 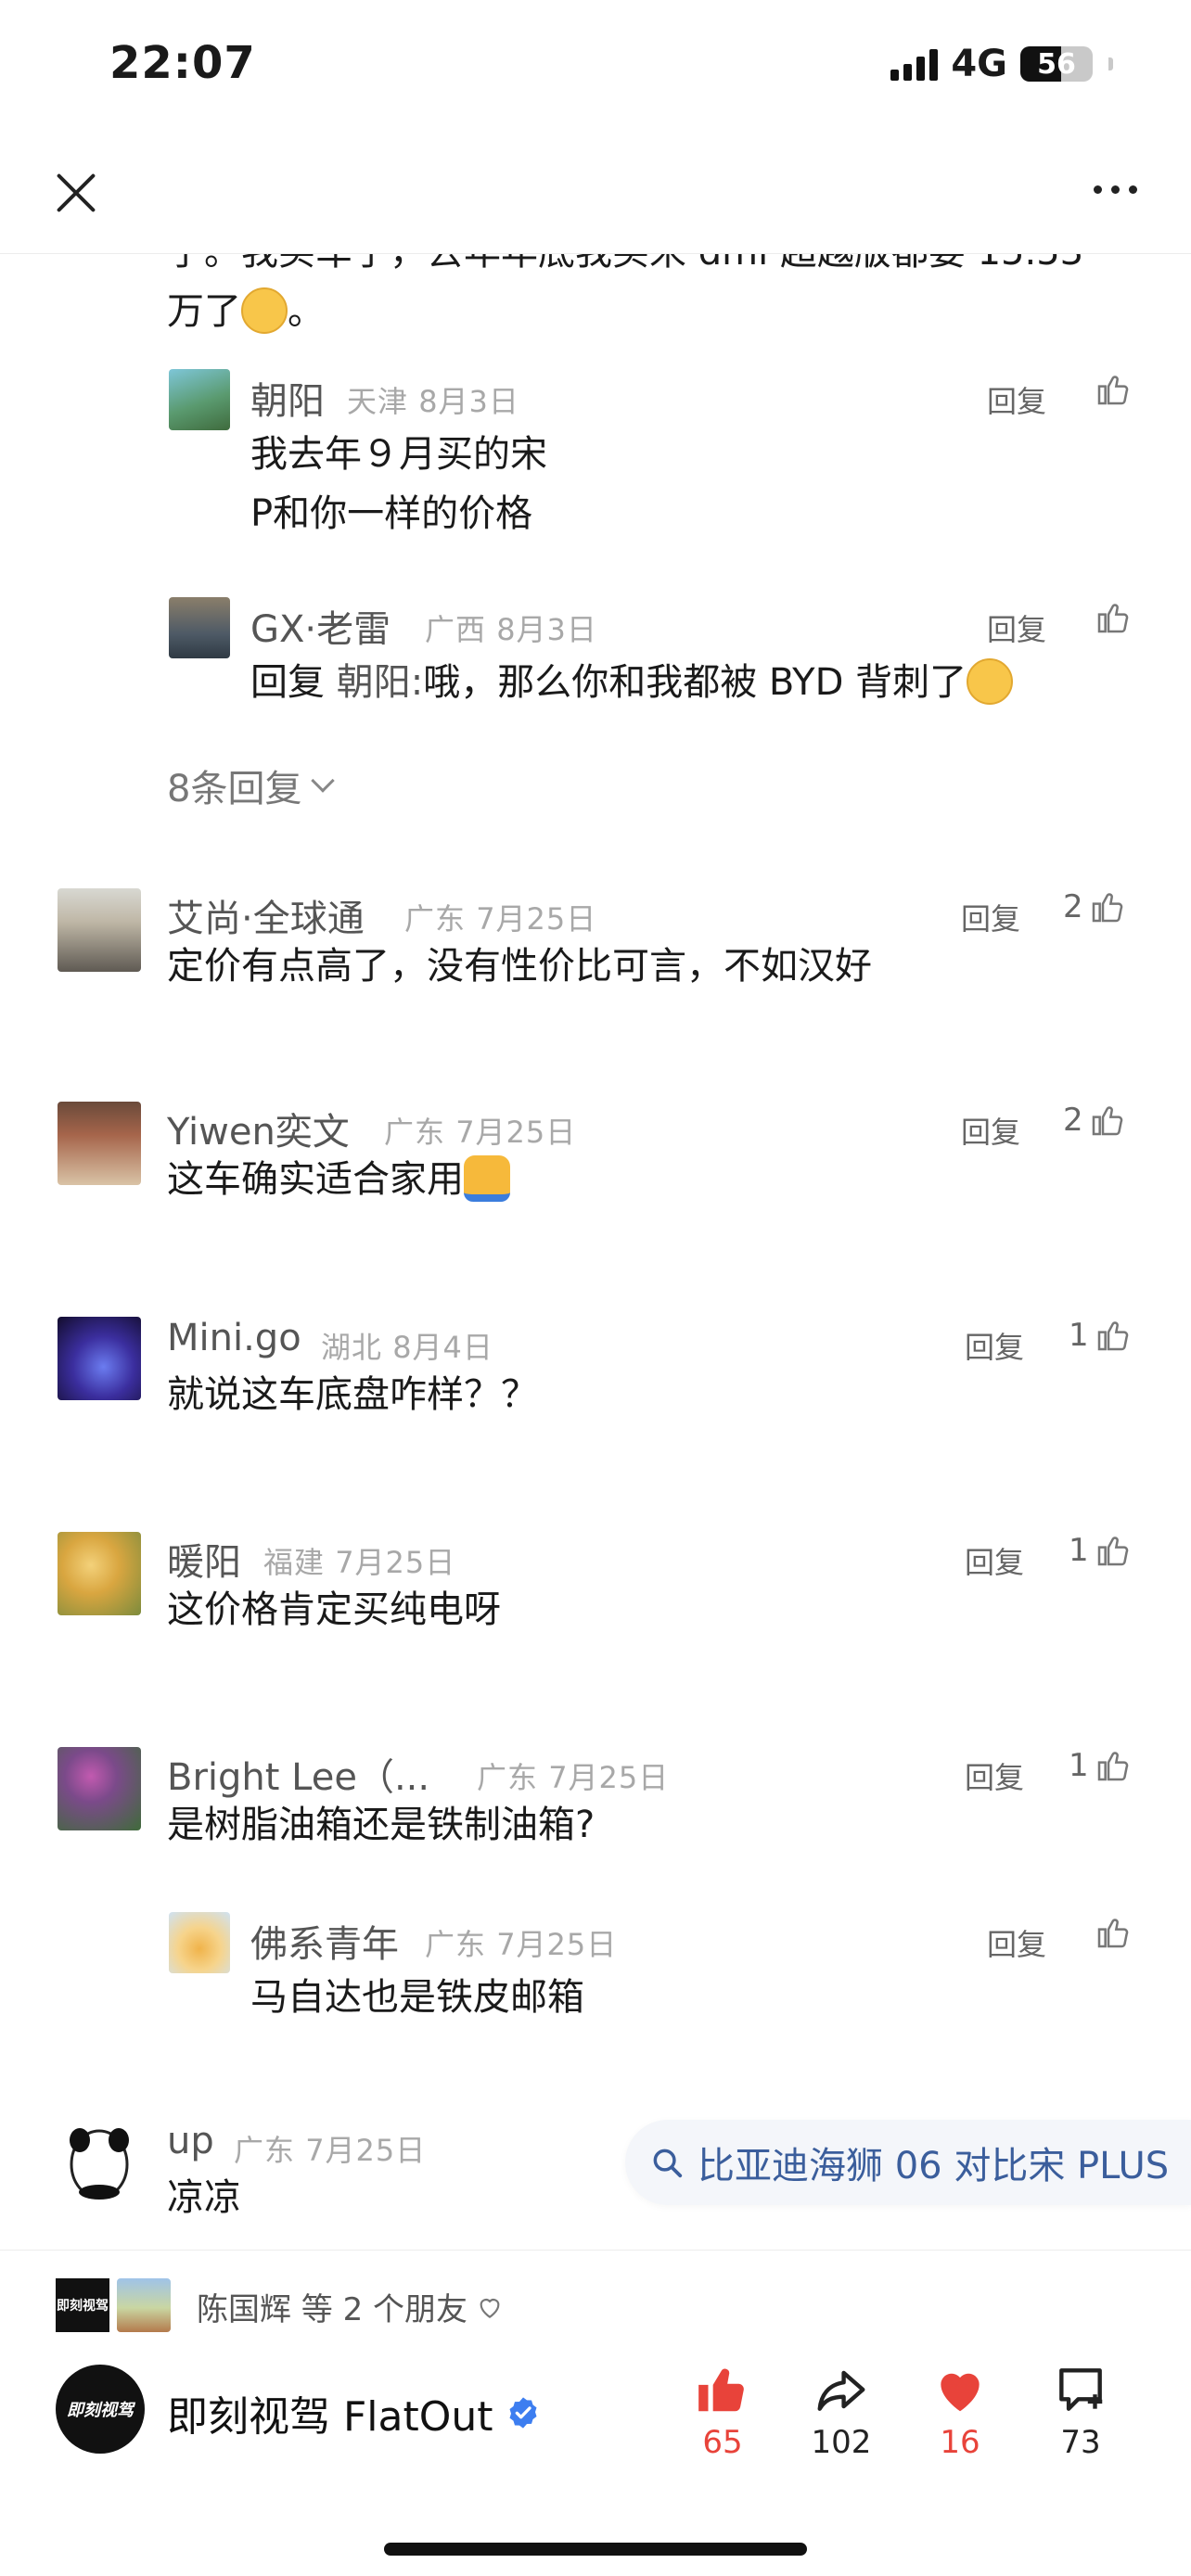 What do you see at coordinates (1080, 2442) in the screenshot?
I see `comment-count: 73` at bounding box center [1080, 2442].